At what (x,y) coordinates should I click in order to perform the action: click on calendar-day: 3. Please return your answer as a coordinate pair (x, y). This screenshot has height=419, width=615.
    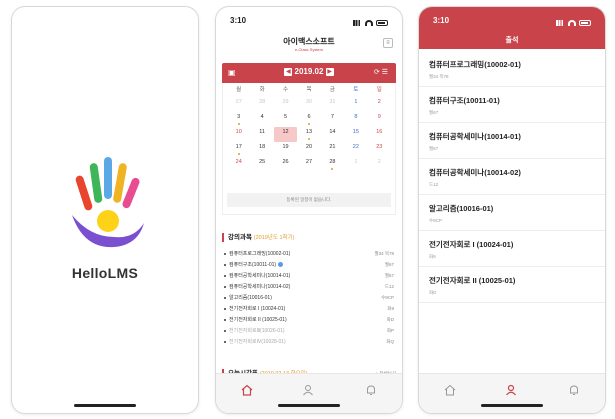
    Looking at the image, I should click on (238, 119).